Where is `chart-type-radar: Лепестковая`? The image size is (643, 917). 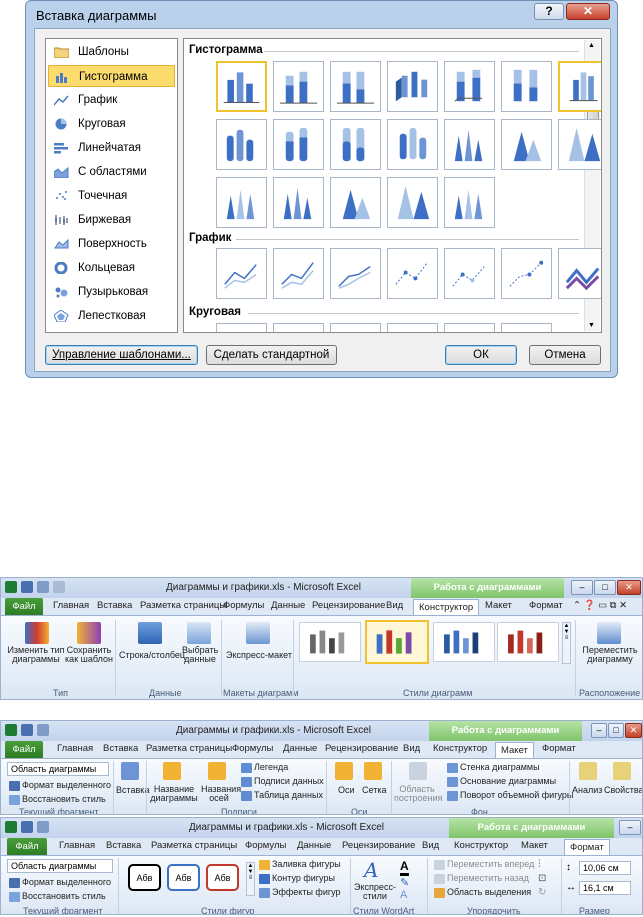 chart-type-radar: Лепестковая is located at coordinates (111, 316).